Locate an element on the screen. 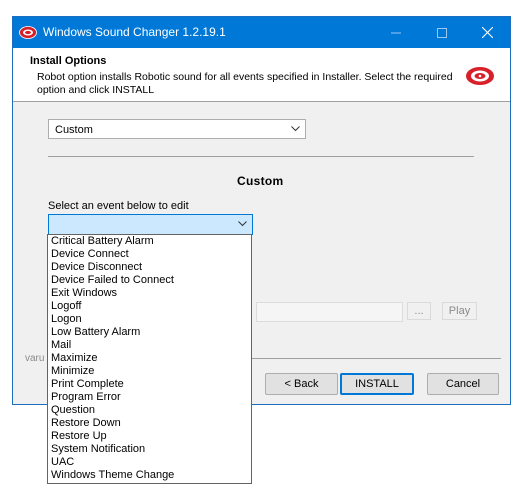 This screenshot has width=527, height=499. event-select is located at coordinates (150, 224).